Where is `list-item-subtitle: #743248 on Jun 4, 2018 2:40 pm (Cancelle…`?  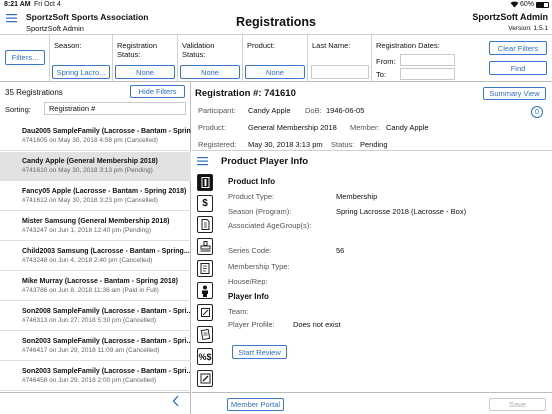
list-item-subtitle: #743248 on Jun 4, 2018 2:40 pm (Cancelle… is located at coordinates (87, 260).